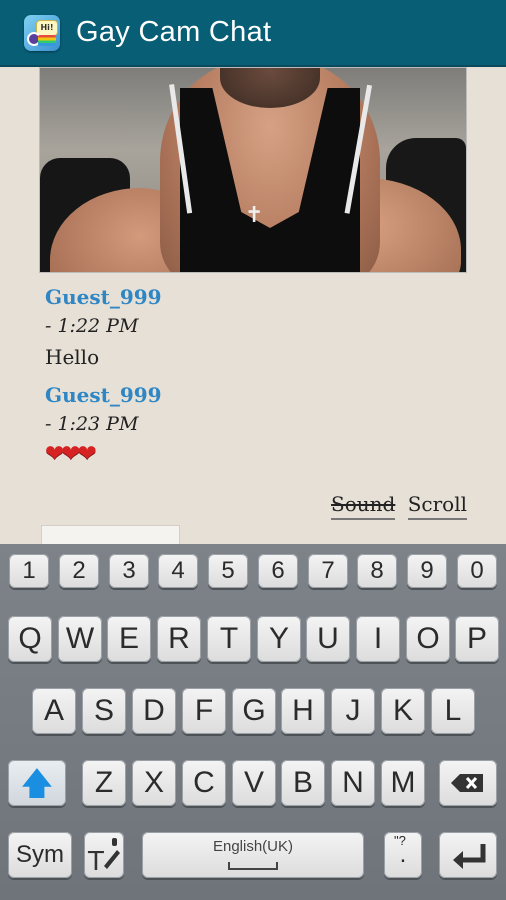 This screenshot has height=900, width=506. I want to click on space-language-label: English(UK), so click(253, 846).